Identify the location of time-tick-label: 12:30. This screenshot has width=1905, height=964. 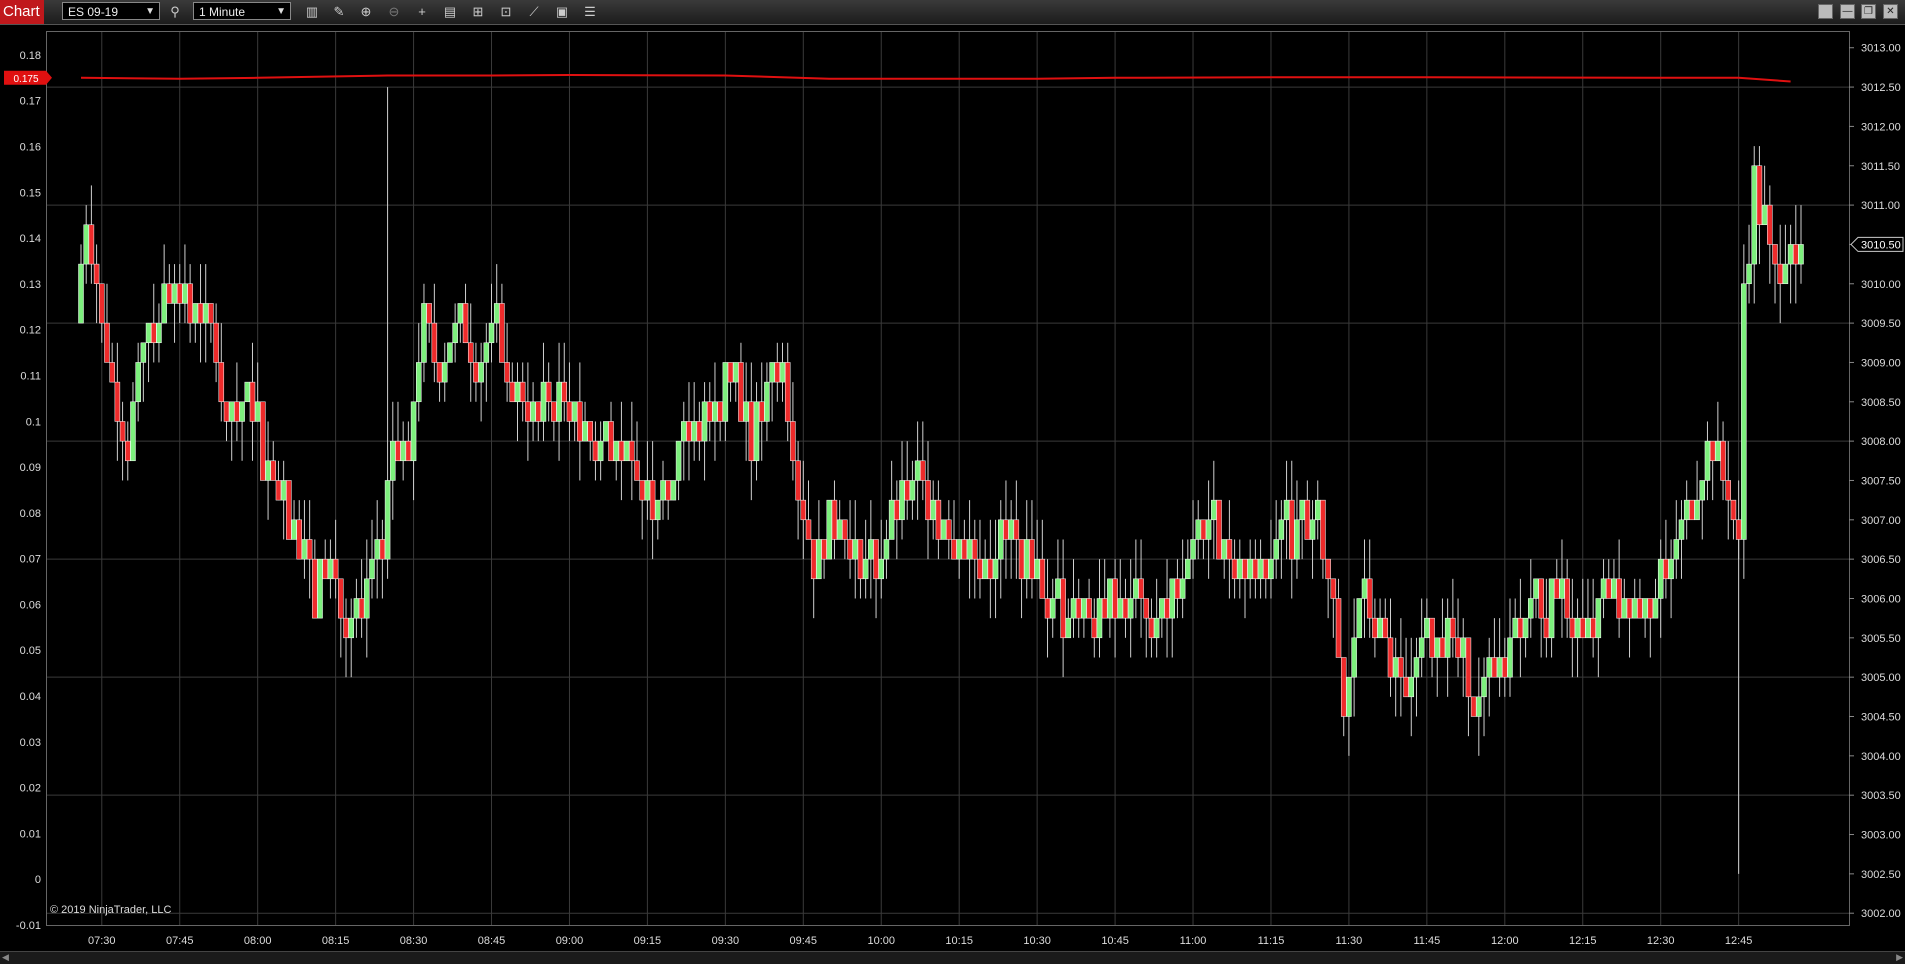
(1661, 941).